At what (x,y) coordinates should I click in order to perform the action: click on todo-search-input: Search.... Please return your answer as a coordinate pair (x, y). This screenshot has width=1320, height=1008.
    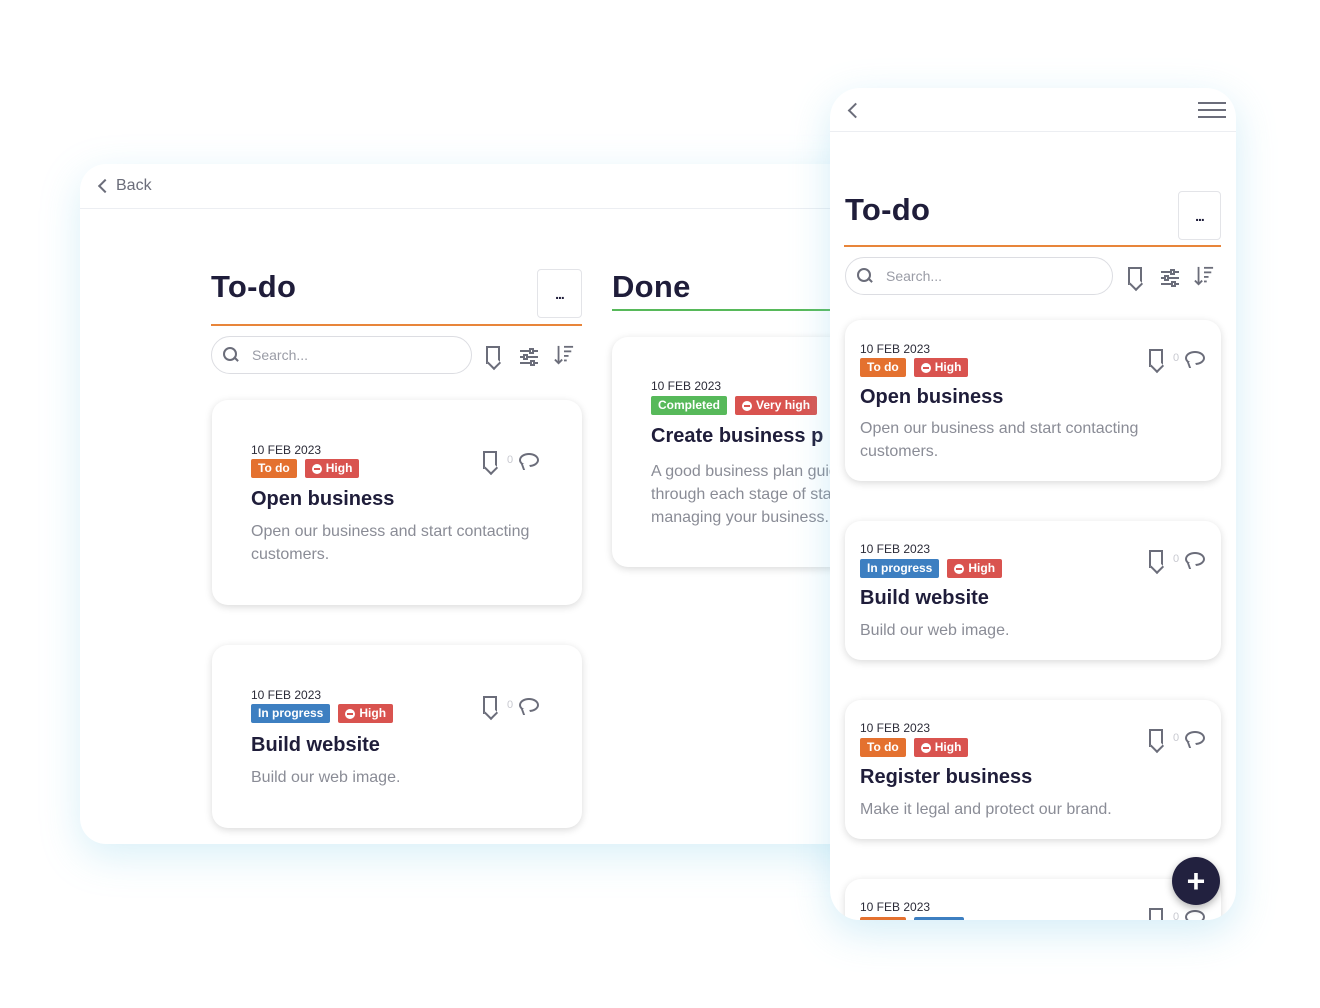
    Looking at the image, I should click on (341, 355).